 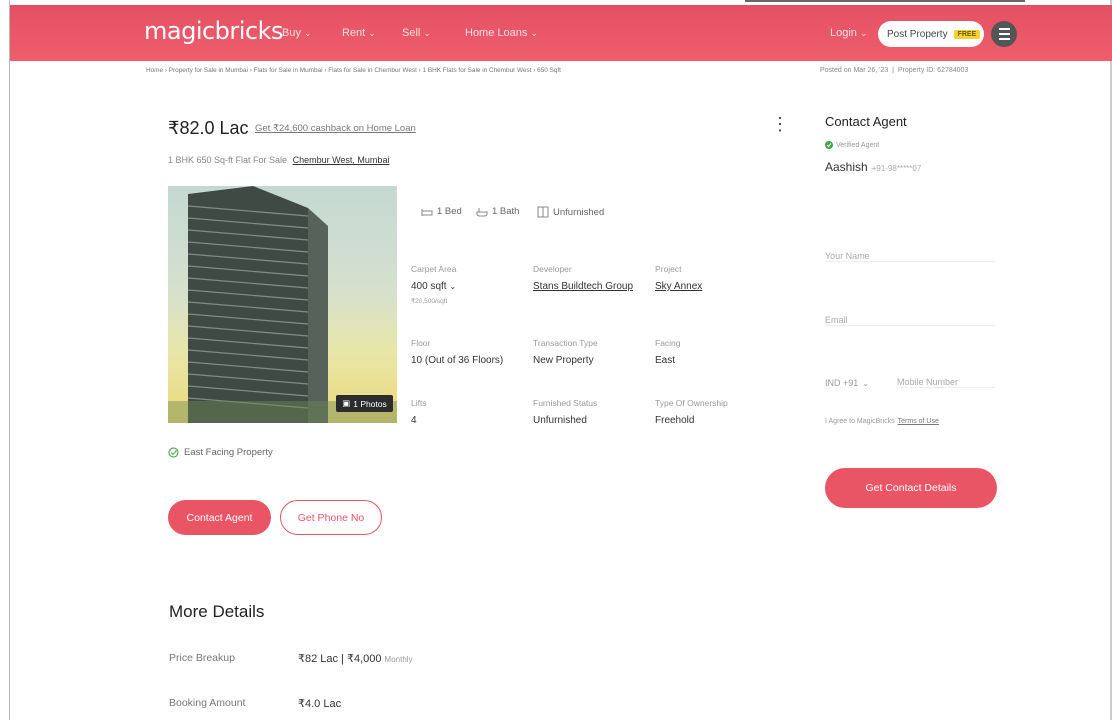 I want to click on photo-count-badge: ▣ 1 Photos, so click(x=364, y=403).